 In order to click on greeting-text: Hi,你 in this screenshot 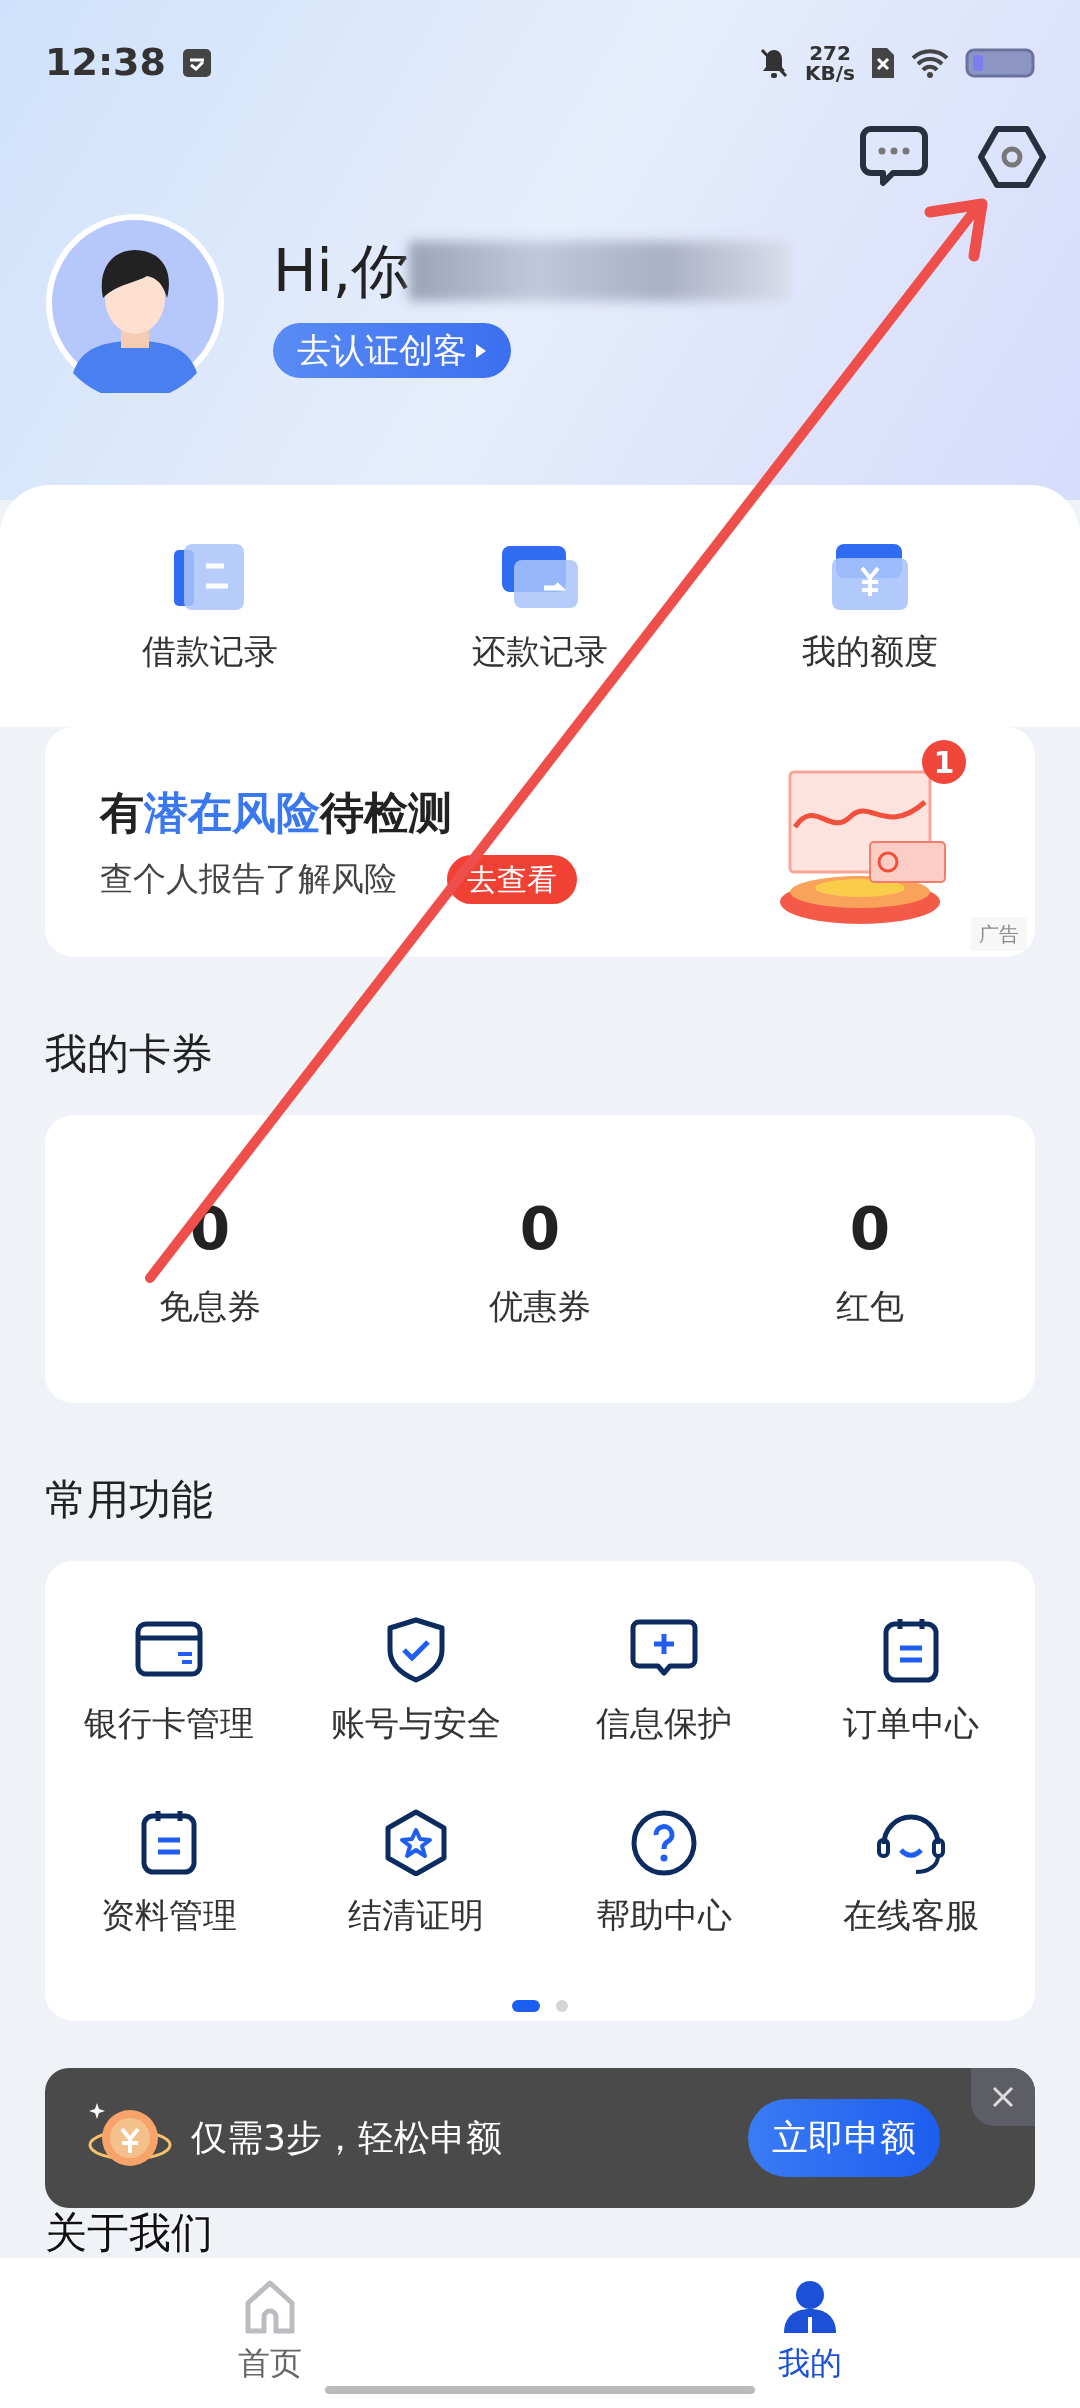, I will do `click(341, 271)`.